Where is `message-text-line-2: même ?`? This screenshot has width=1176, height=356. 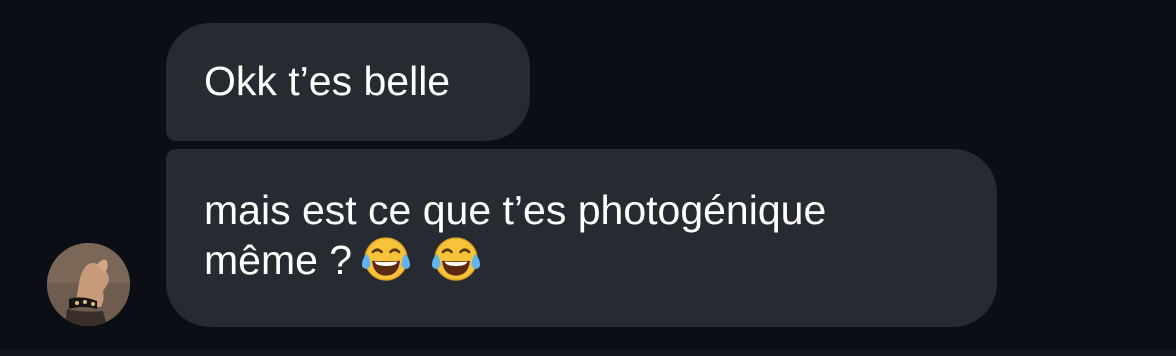 message-text-line-2: même ? is located at coordinates (600, 263).